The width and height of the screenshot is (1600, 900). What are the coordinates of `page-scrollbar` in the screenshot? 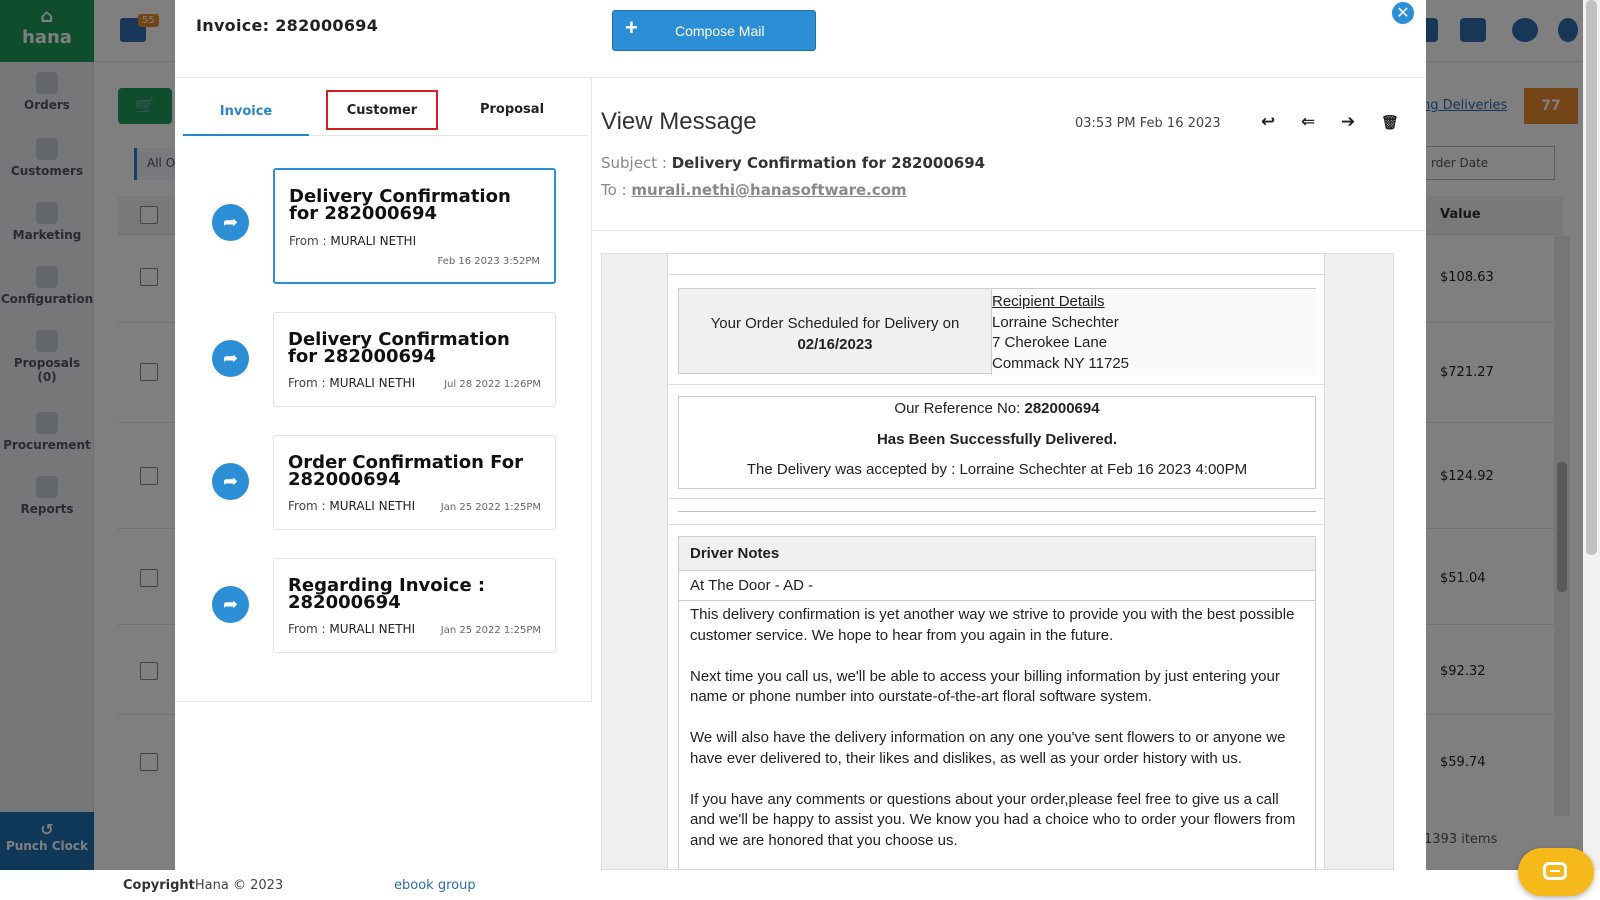 It's located at (1591, 435).